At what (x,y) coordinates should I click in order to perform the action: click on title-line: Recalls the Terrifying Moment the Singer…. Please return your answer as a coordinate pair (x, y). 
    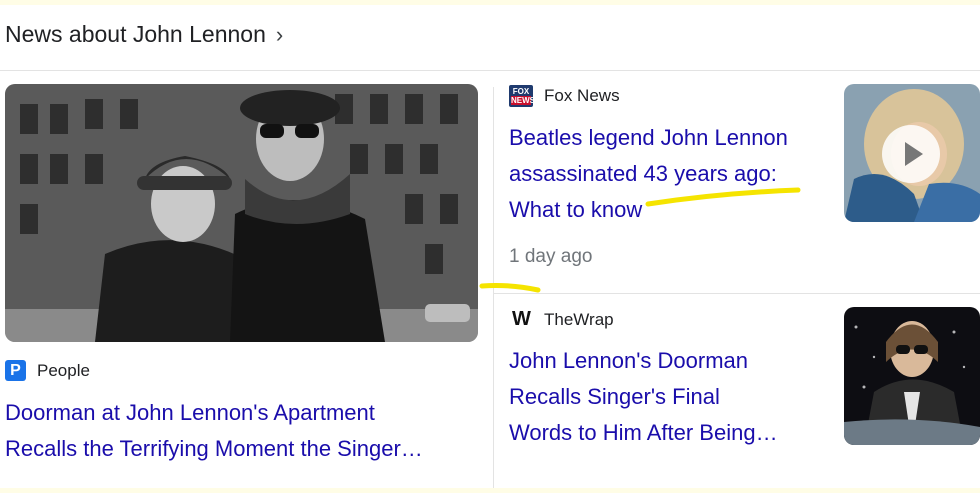
    Looking at the image, I should click on (240, 449).